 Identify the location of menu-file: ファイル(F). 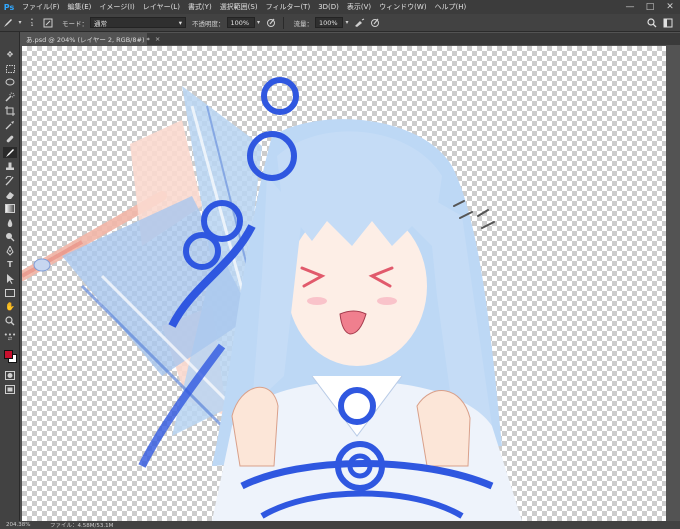
(41, 7).